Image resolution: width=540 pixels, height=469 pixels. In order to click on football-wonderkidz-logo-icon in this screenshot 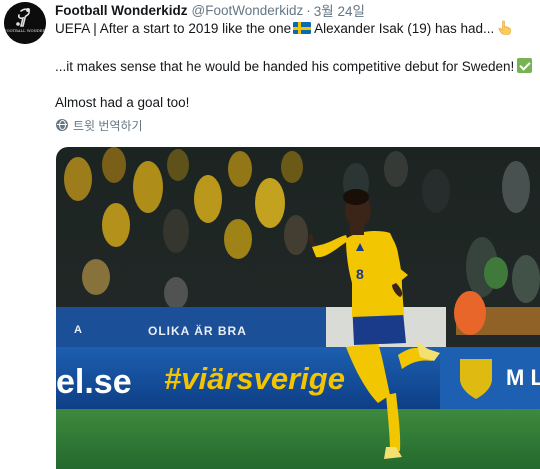, I will do `click(25, 23)`.